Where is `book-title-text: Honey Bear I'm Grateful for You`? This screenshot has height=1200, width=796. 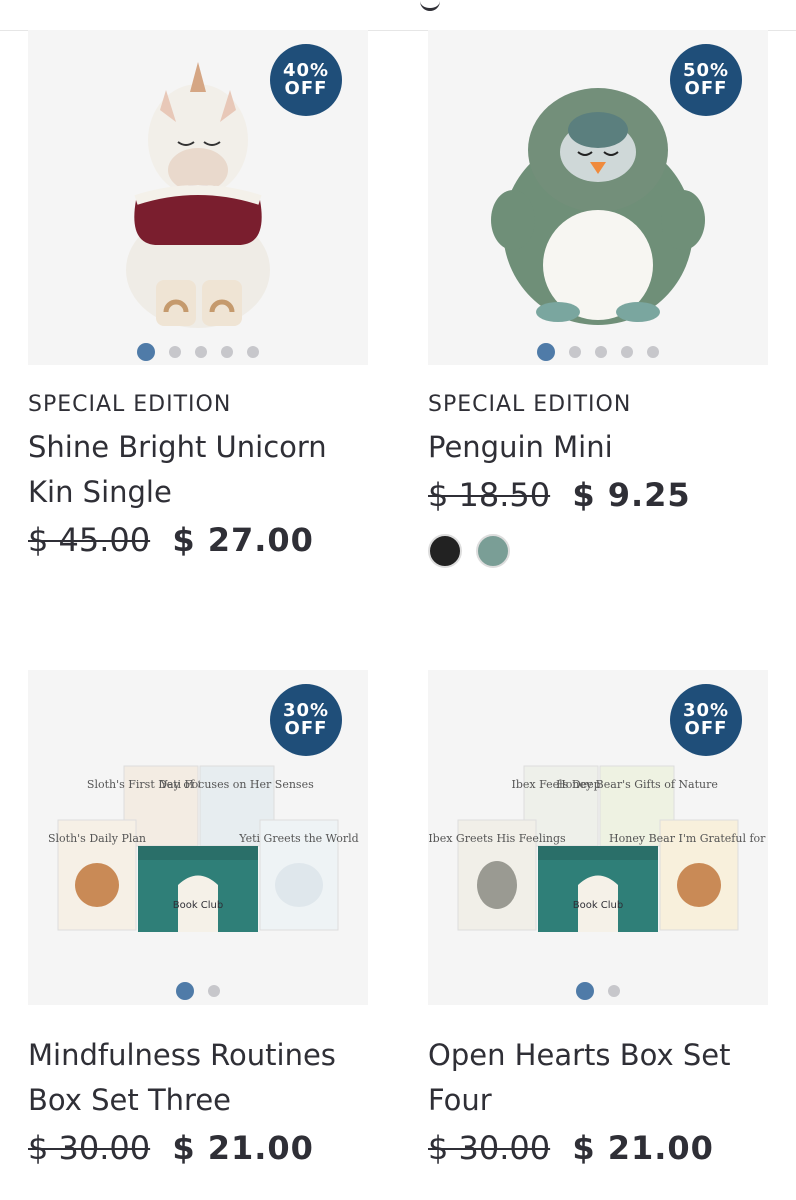
book-title-text: Honey Bear I'm Grateful for You is located at coordinates (688, 838).